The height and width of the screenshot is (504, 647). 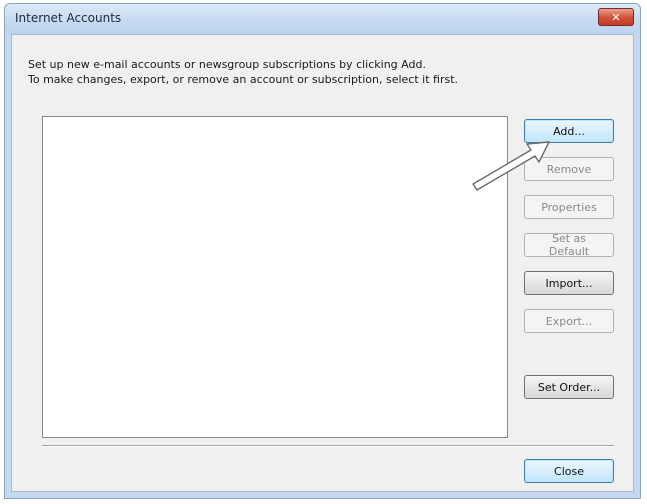 What do you see at coordinates (569, 207) in the screenshot?
I see `properties-button: Properties` at bounding box center [569, 207].